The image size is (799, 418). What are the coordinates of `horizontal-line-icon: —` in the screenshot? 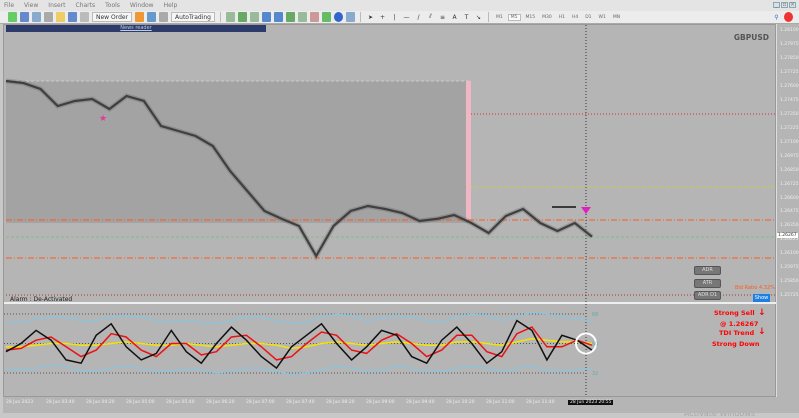 It's located at (406, 17).